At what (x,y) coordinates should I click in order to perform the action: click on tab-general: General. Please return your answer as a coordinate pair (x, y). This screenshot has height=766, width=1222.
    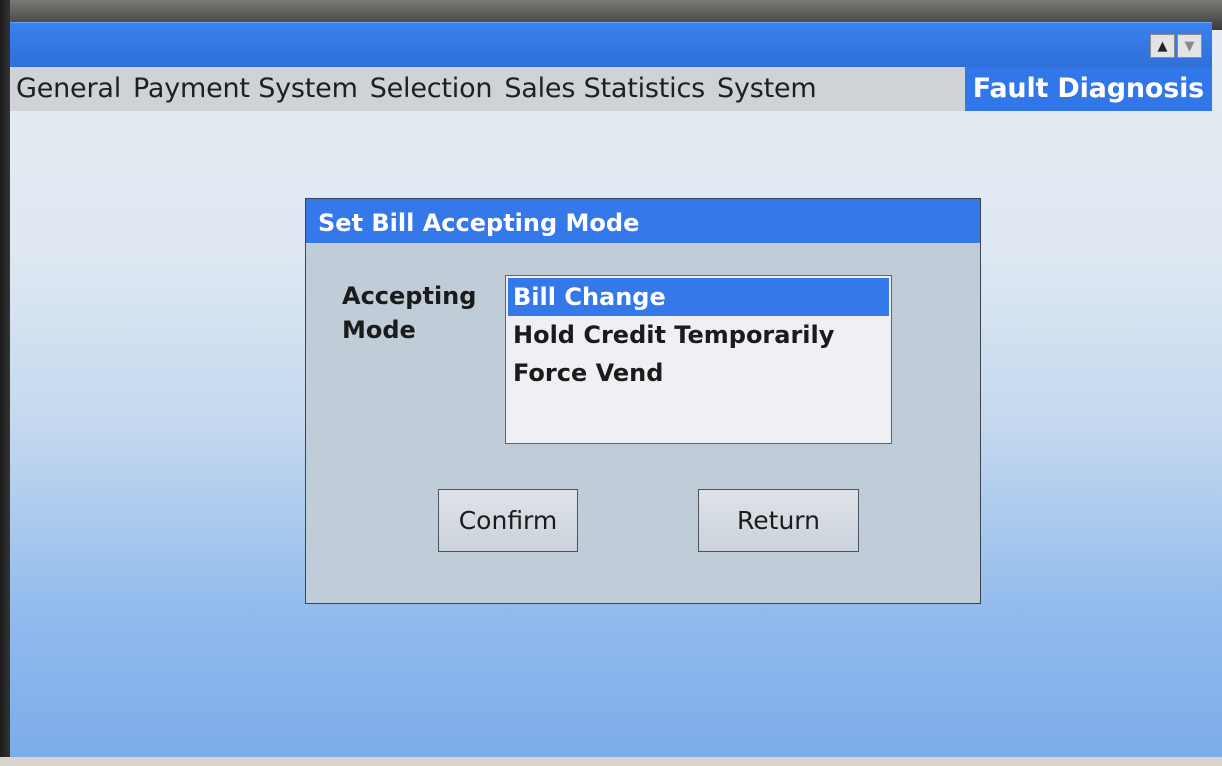
    Looking at the image, I should click on (68, 89).